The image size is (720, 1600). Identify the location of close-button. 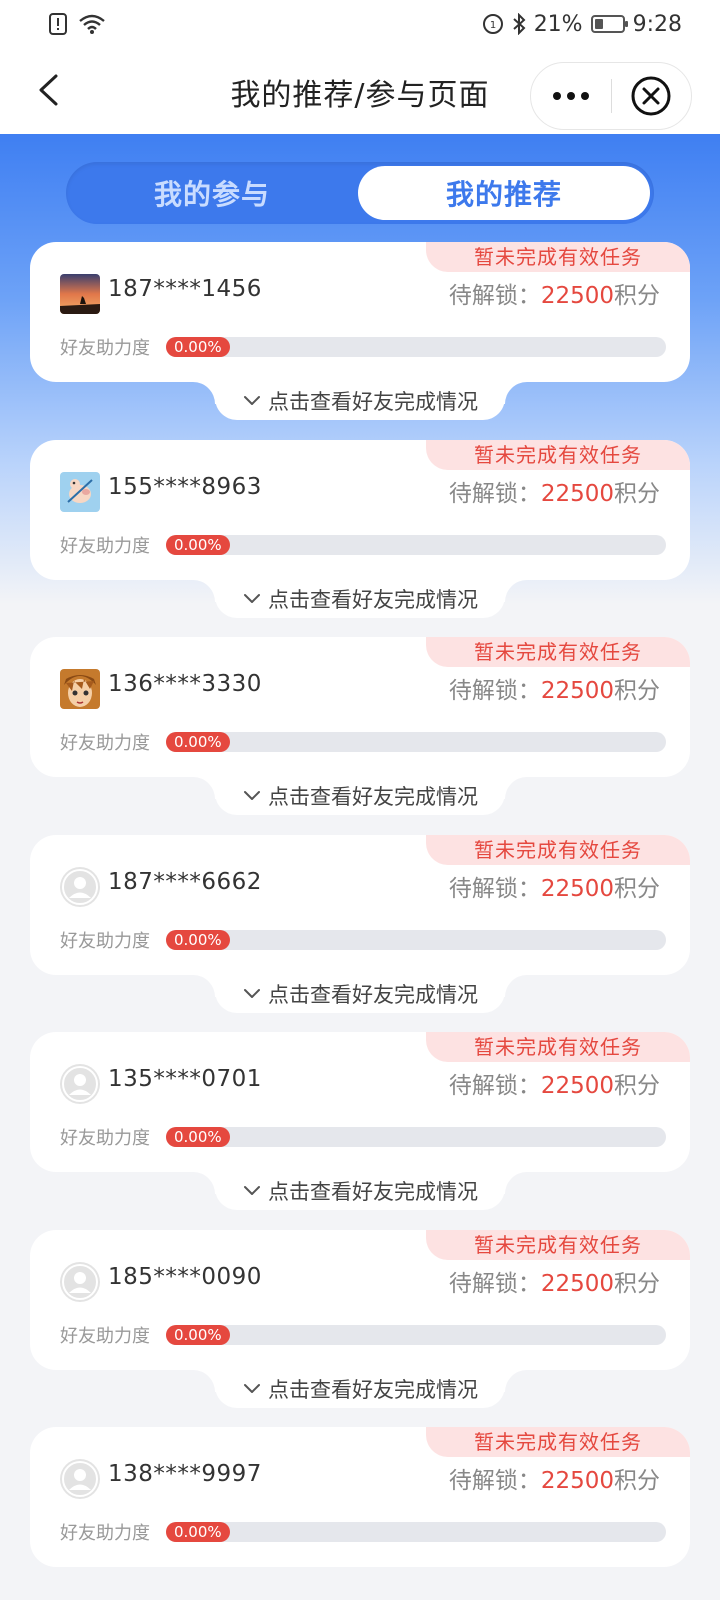
(652, 96).